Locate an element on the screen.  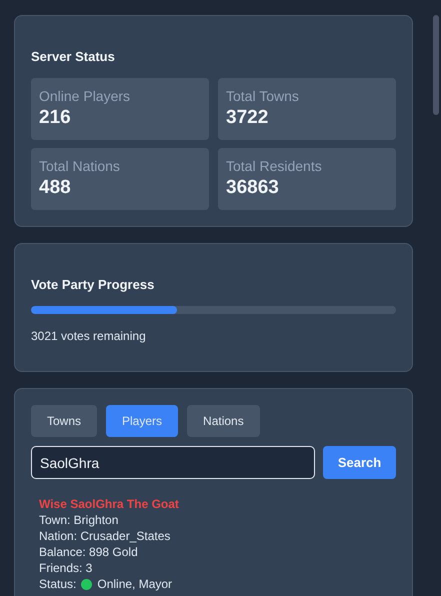
status-label: Status: is located at coordinates (57, 584).